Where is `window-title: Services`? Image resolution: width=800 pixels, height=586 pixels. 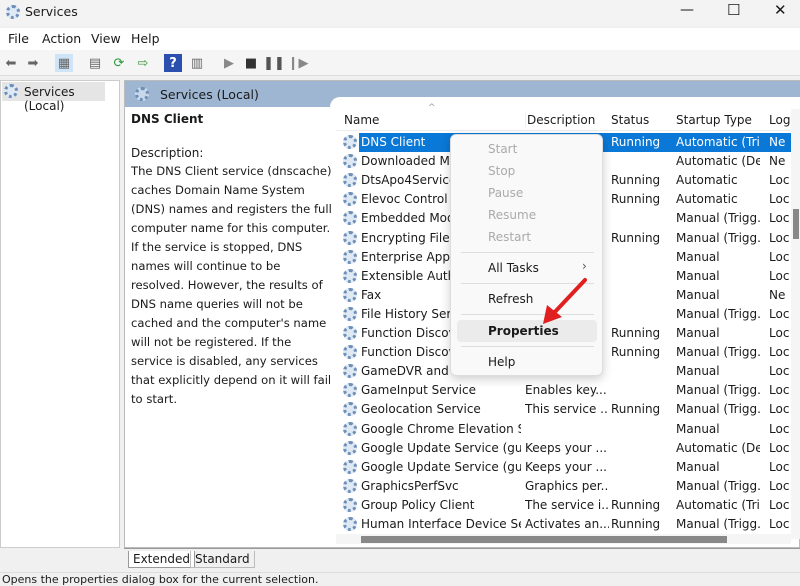 window-title: Services is located at coordinates (51, 11).